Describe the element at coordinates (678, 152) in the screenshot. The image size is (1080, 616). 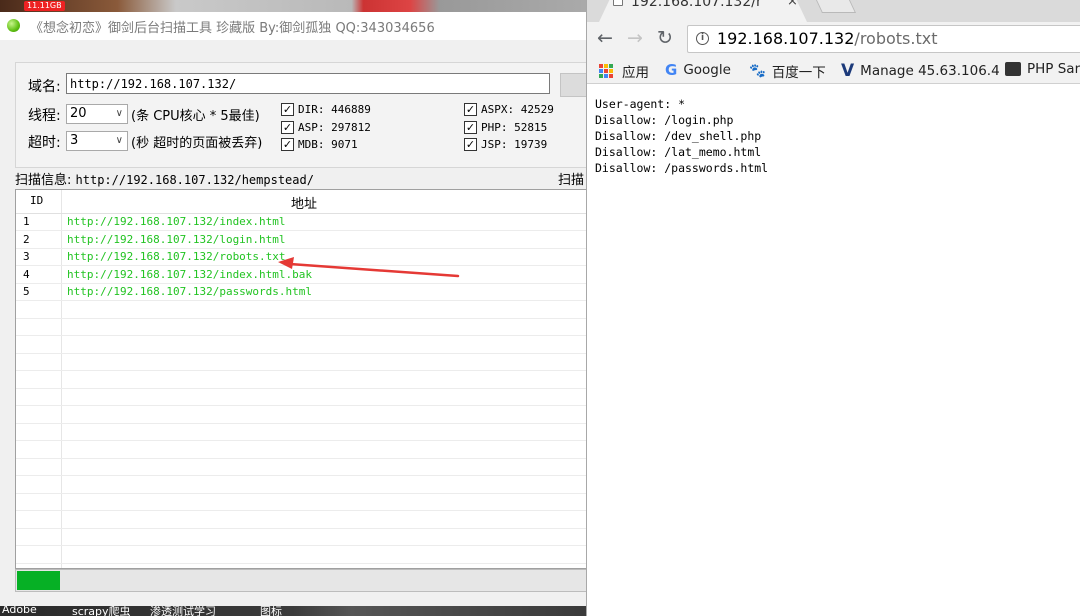
I see `robots-line: Disallow: /lat_memo.html` at that location.